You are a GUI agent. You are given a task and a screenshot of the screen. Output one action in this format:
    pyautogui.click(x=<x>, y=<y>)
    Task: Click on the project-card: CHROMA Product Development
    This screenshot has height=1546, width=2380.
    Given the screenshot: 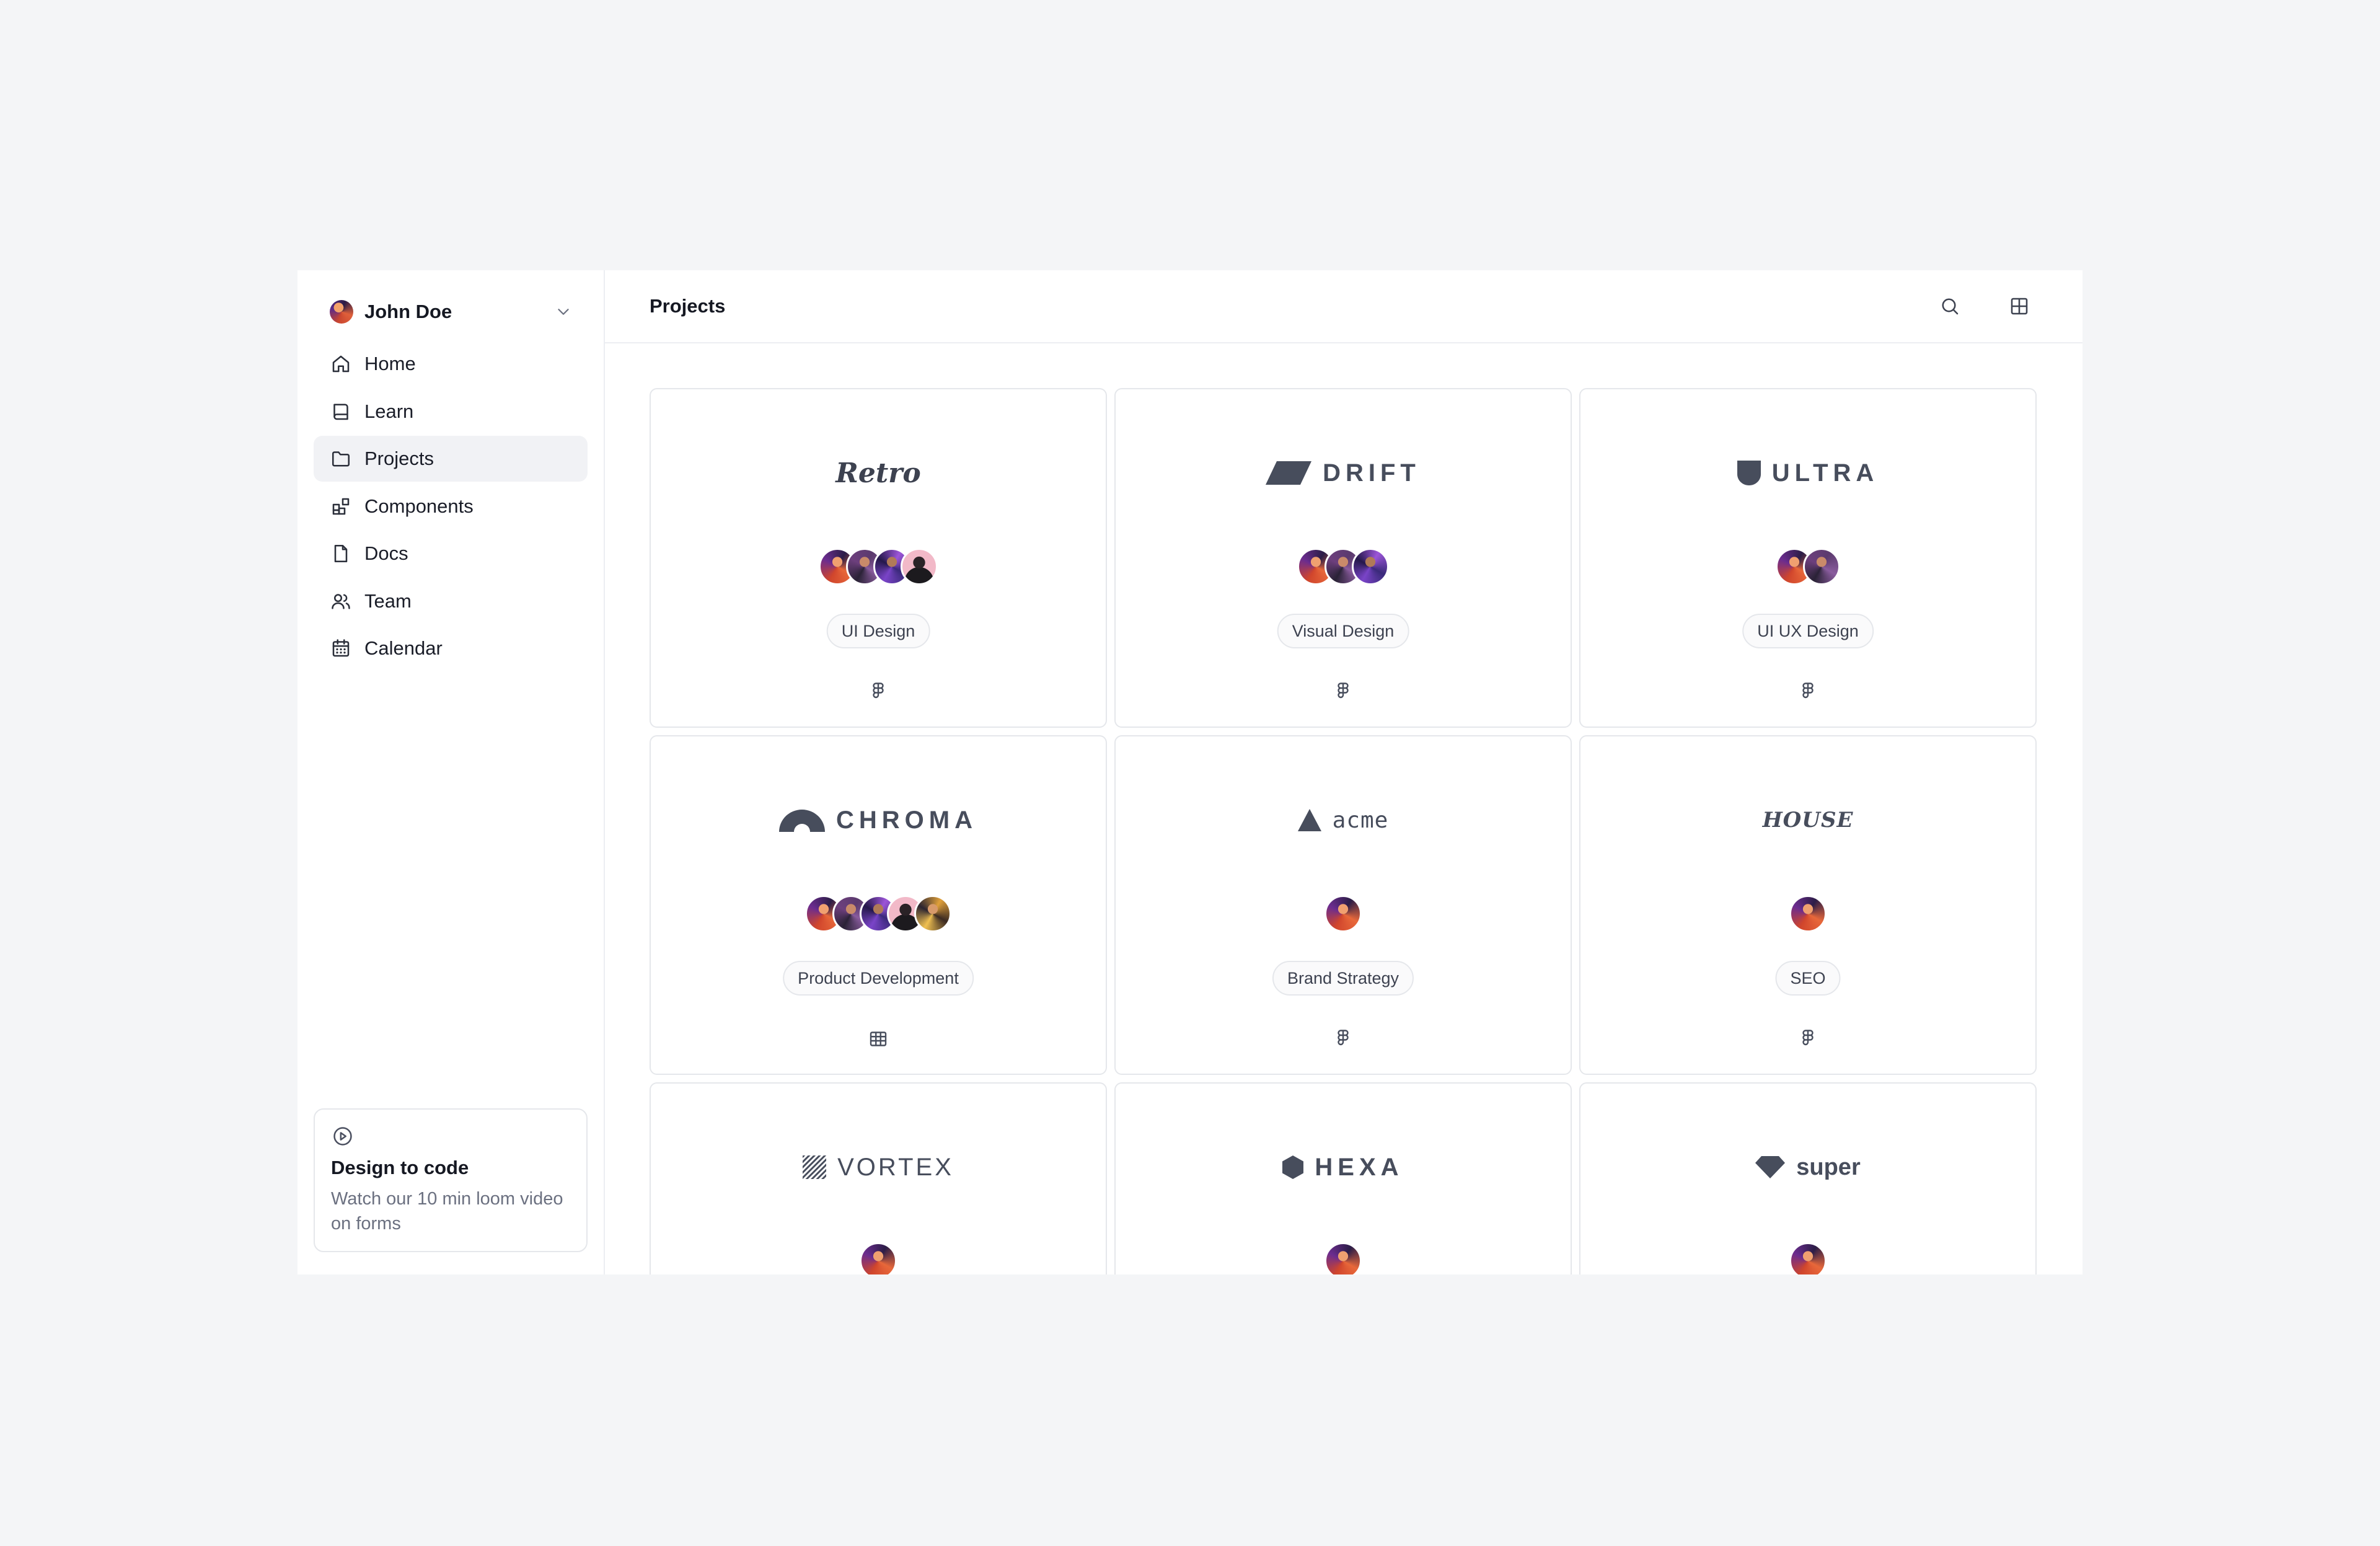 What is the action you would take?
    pyautogui.click(x=878, y=905)
    